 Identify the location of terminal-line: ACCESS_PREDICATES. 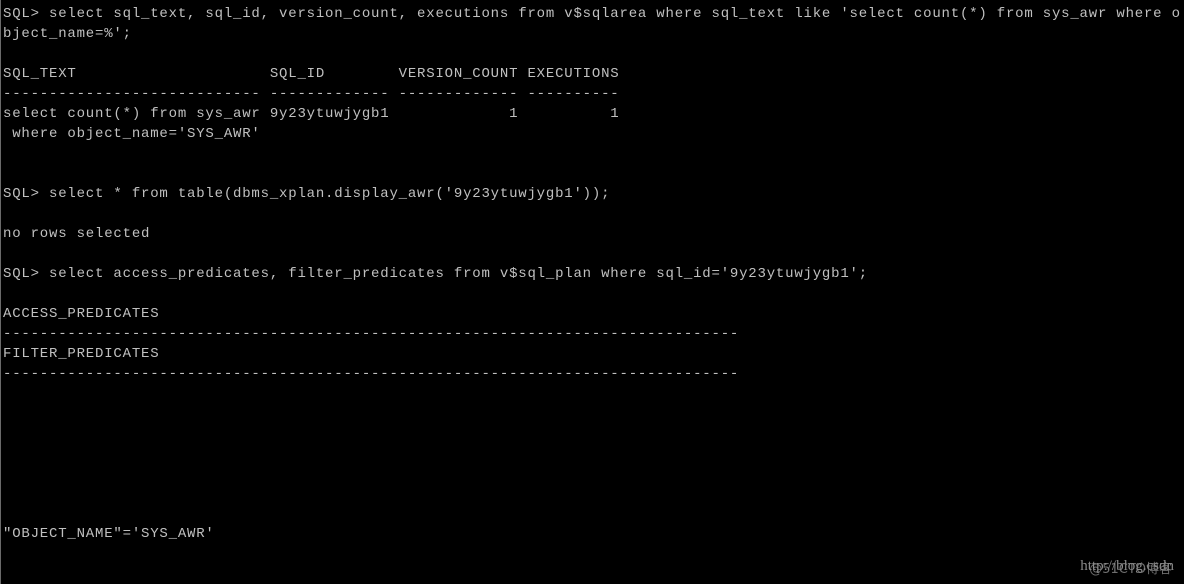
(81, 314).